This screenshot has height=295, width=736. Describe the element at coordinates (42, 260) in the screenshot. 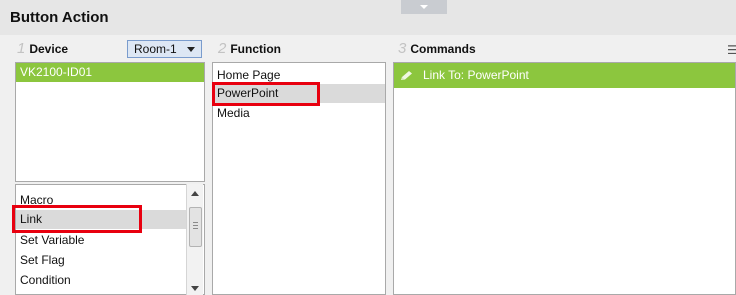

I see `action-type-label: Set Flag` at that location.